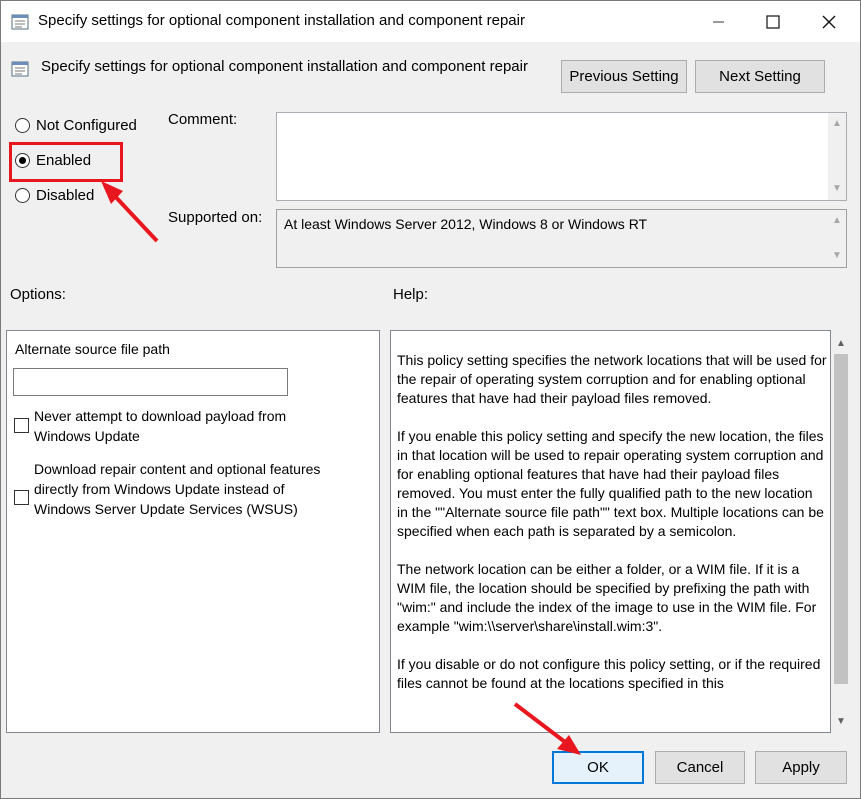  I want to click on help-label: Help:, so click(411, 294).